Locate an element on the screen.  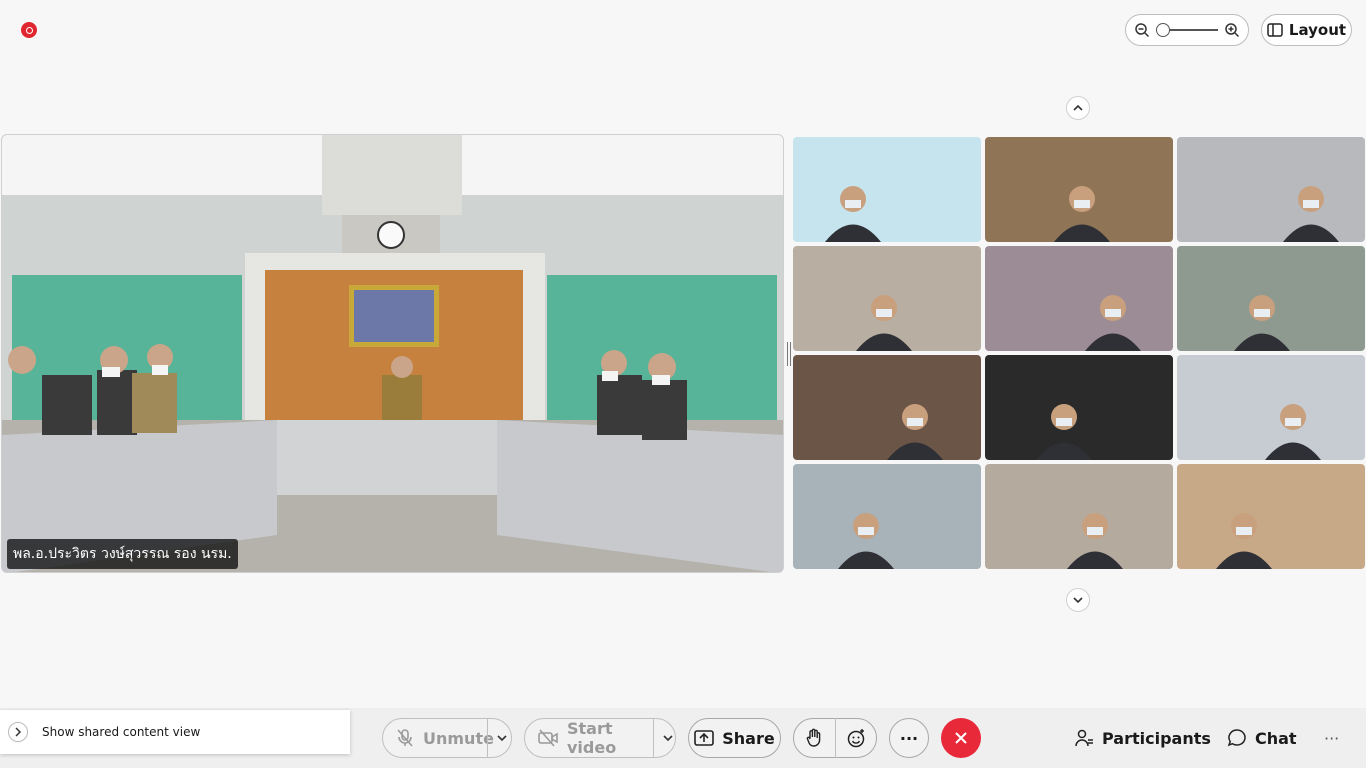
reactions-button is located at coordinates (855, 738).